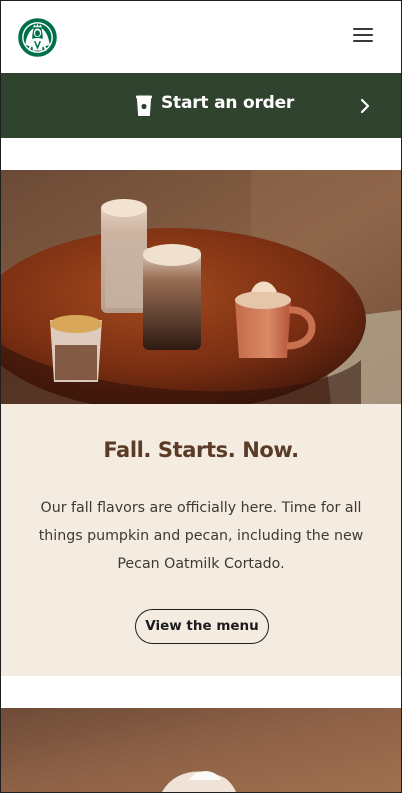 The height and width of the screenshot is (793, 402). I want to click on secondary-image, so click(201, 750).